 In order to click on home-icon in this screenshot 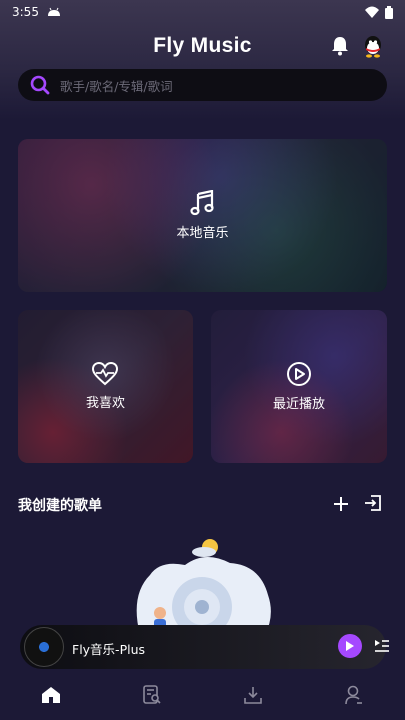, I will do `click(50, 695)`.